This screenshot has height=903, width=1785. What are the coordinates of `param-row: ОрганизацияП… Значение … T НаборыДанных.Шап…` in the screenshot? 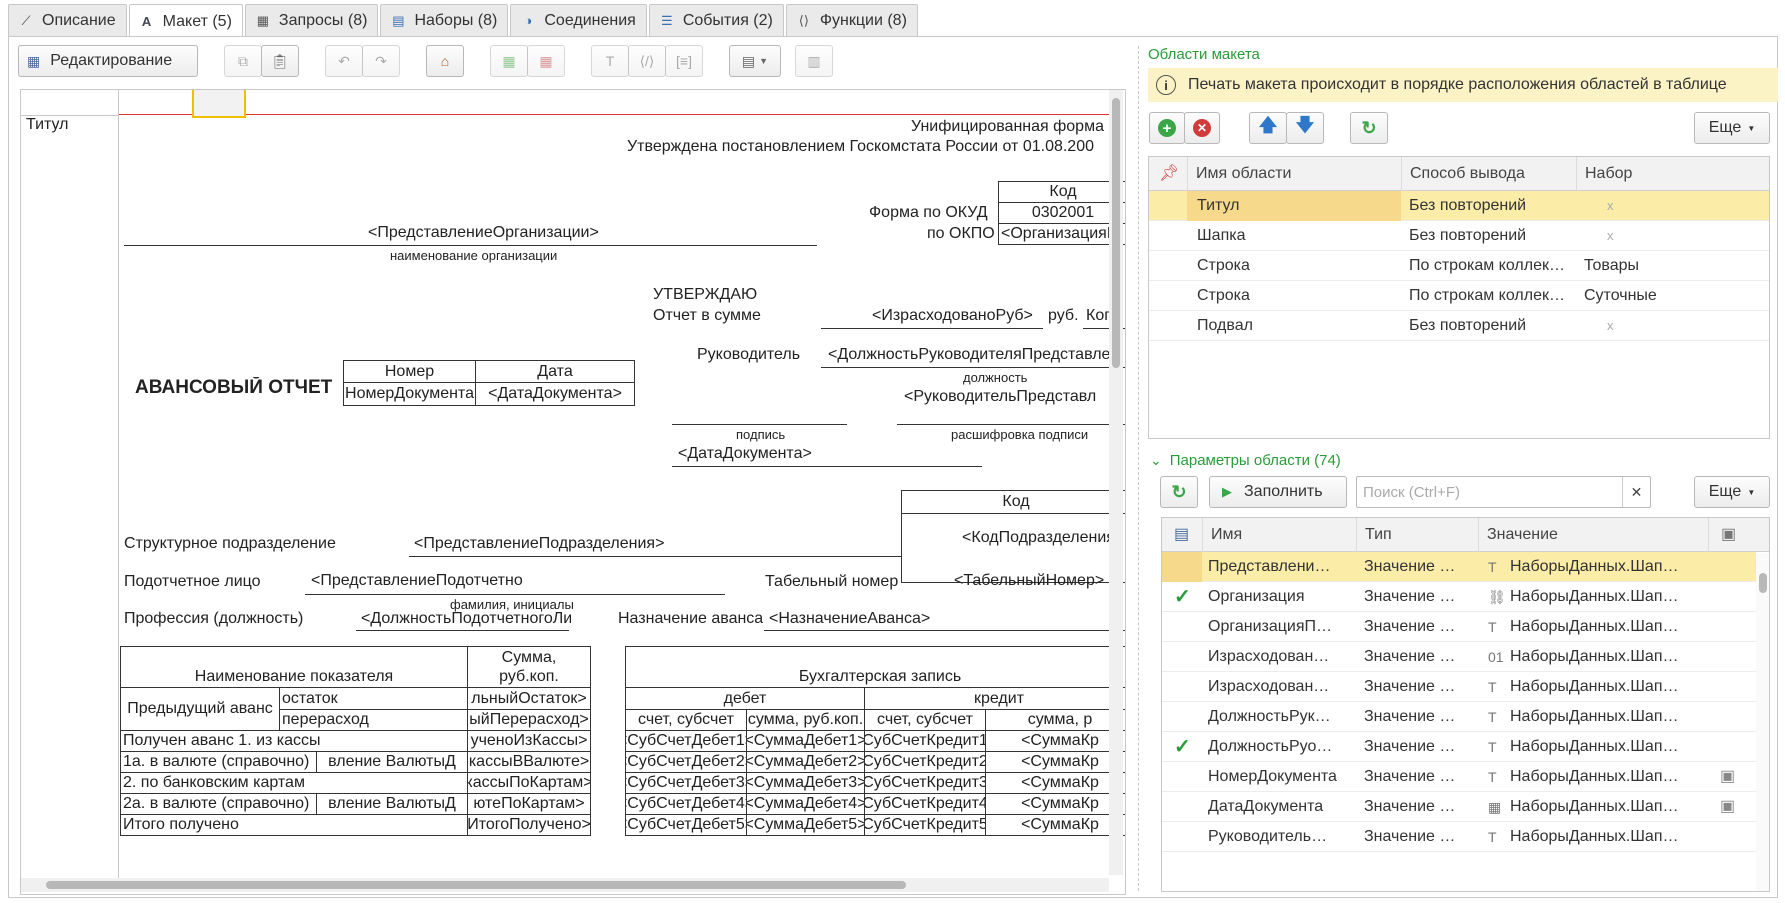 It's located at (1459, 627).